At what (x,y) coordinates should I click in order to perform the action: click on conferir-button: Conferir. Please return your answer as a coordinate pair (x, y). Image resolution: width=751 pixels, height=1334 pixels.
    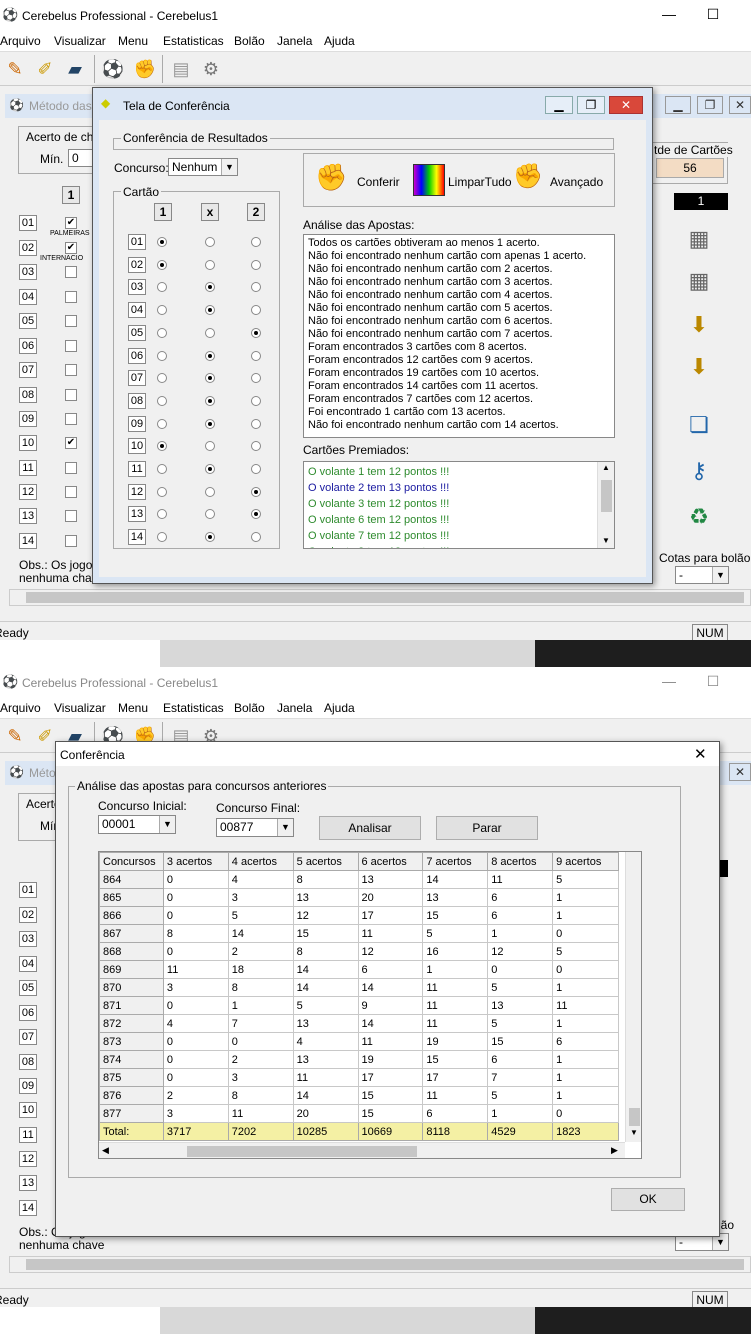
    Looking at the image, I should click on (378, 182).